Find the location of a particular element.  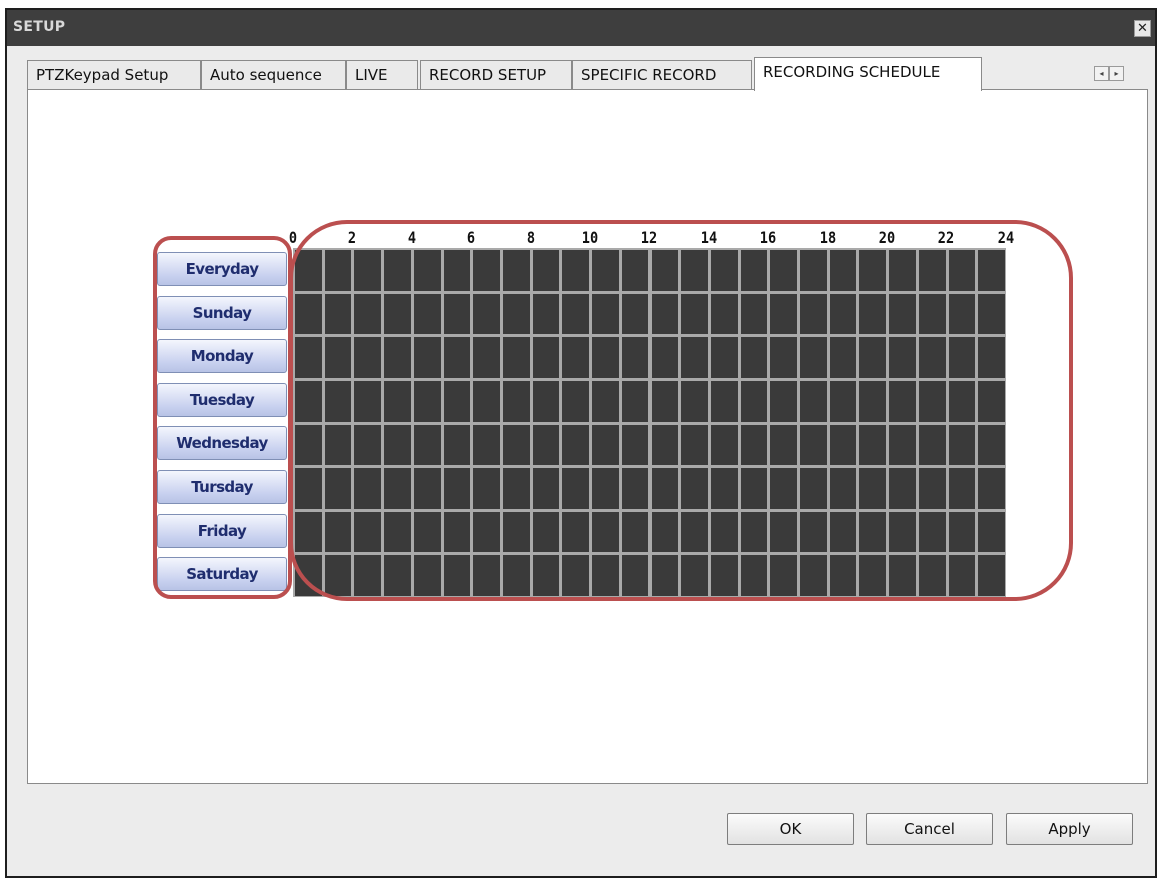

tab-record-setup: RECORD SETUP is located at coordinates (496, 75).